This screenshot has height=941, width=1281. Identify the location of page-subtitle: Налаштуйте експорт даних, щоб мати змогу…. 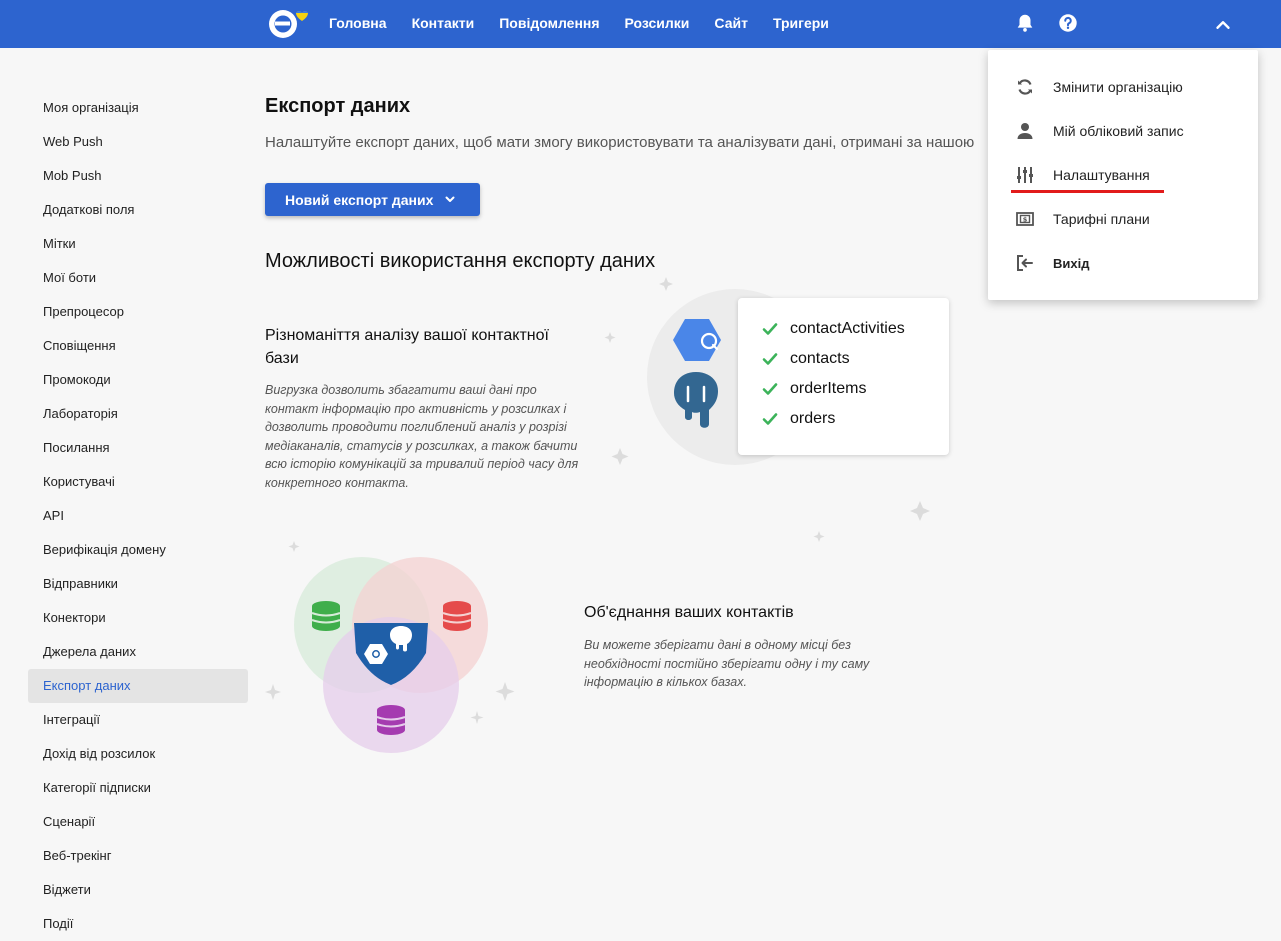
(620, 142).